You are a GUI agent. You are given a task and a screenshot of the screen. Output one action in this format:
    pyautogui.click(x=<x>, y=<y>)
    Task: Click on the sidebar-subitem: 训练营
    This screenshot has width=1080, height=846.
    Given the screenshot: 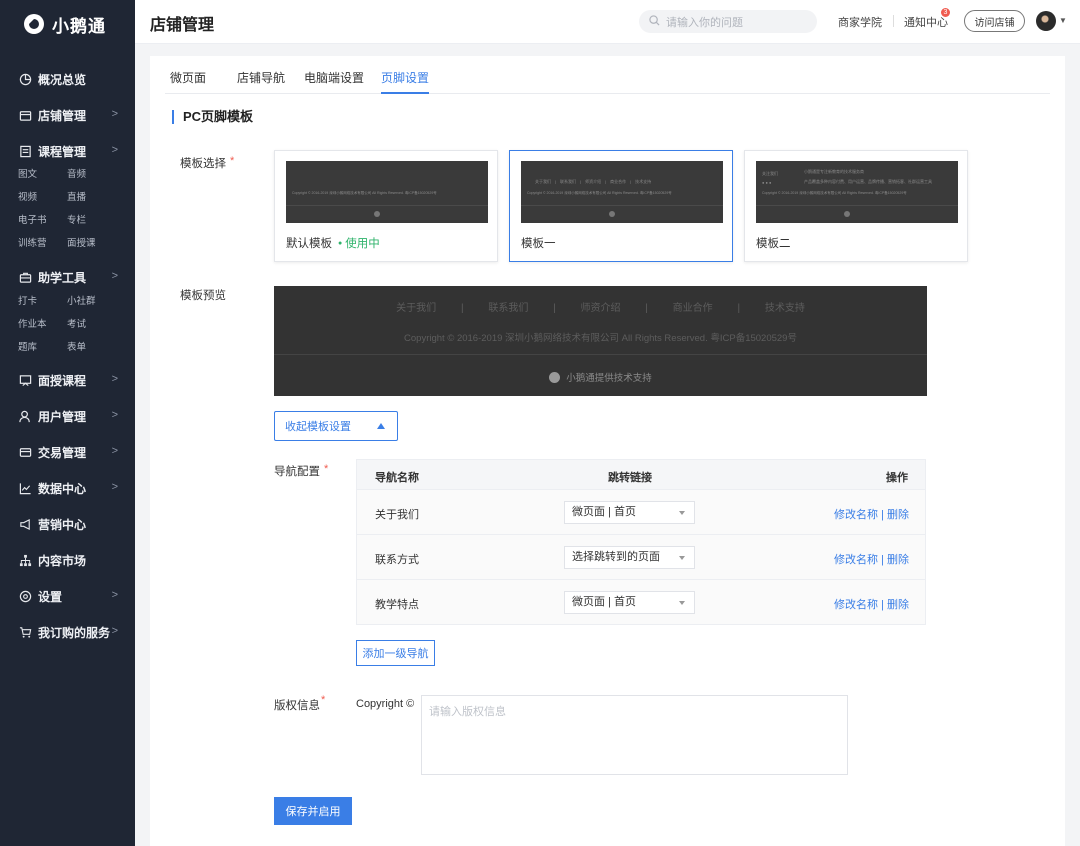 What is the action you would take?
    pyautogui.click(x=42, y=243)
    